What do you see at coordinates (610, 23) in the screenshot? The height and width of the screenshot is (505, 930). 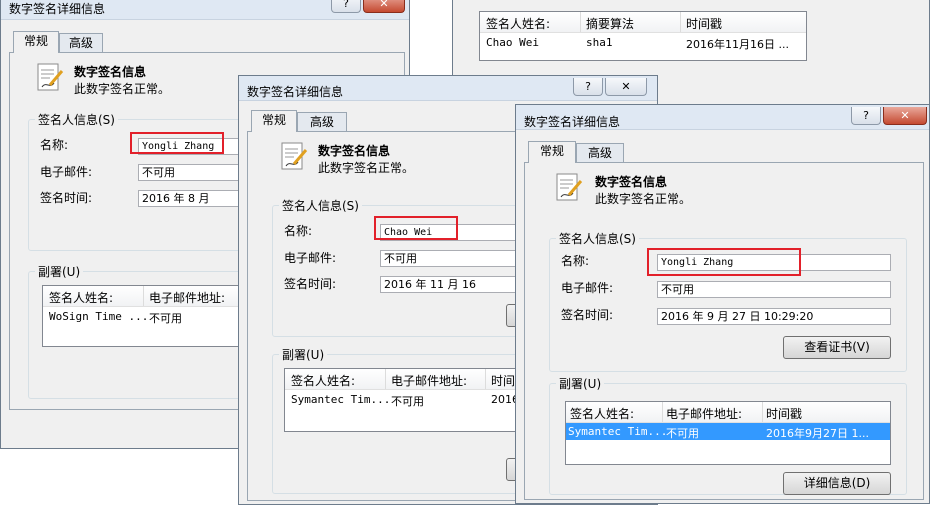 I see `col-digest-algo: 摘要算法` at bounding box center [610, 23].